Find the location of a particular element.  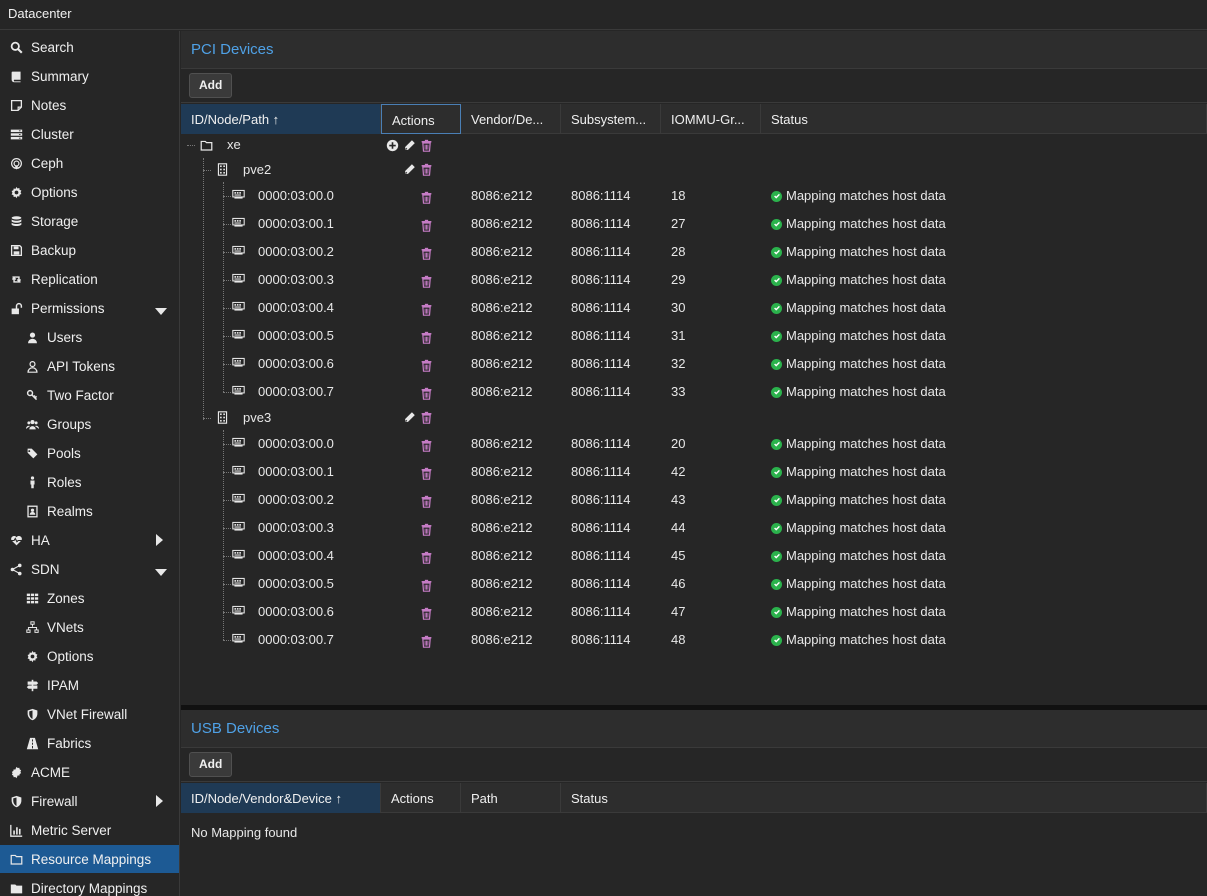

sidebar-item-vnets: VNets is located at coordinates (89, 627).